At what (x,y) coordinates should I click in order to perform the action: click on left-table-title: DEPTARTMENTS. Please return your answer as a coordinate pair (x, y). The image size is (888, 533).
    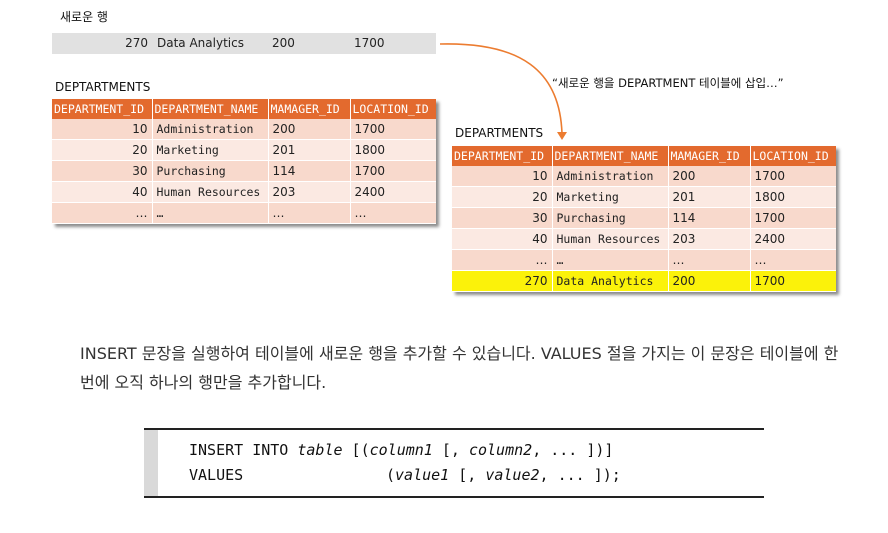
    Looking at the image, I should click on (103, 87).